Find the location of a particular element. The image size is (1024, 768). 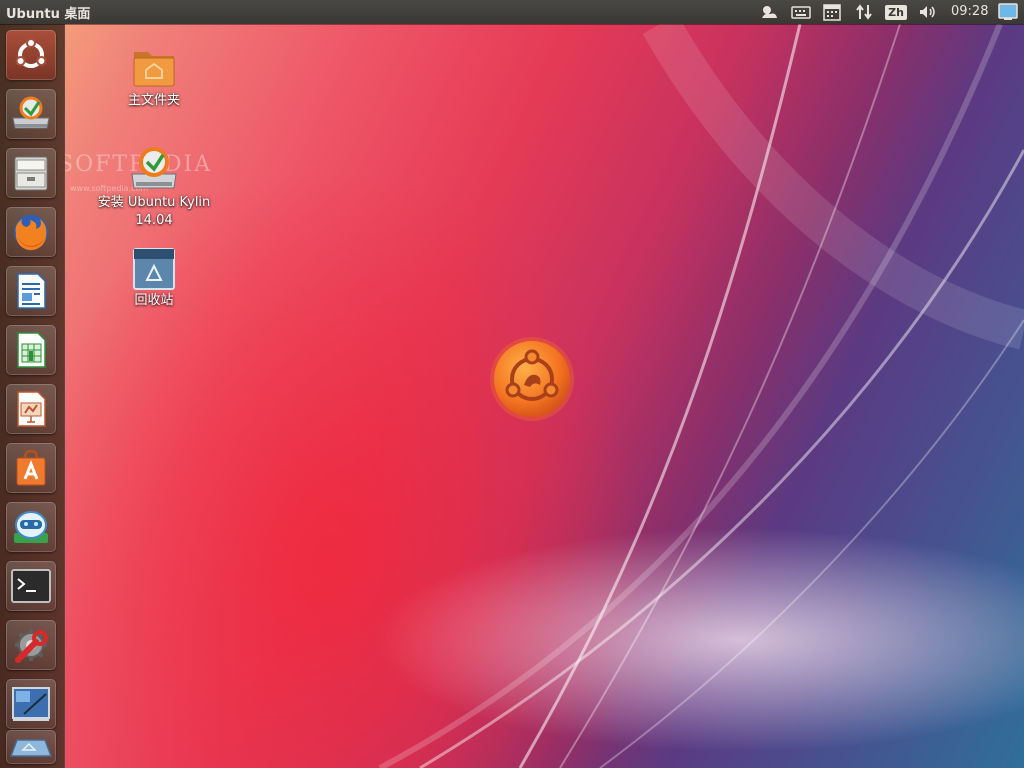

trash-button is located at coordinates (31, 747).